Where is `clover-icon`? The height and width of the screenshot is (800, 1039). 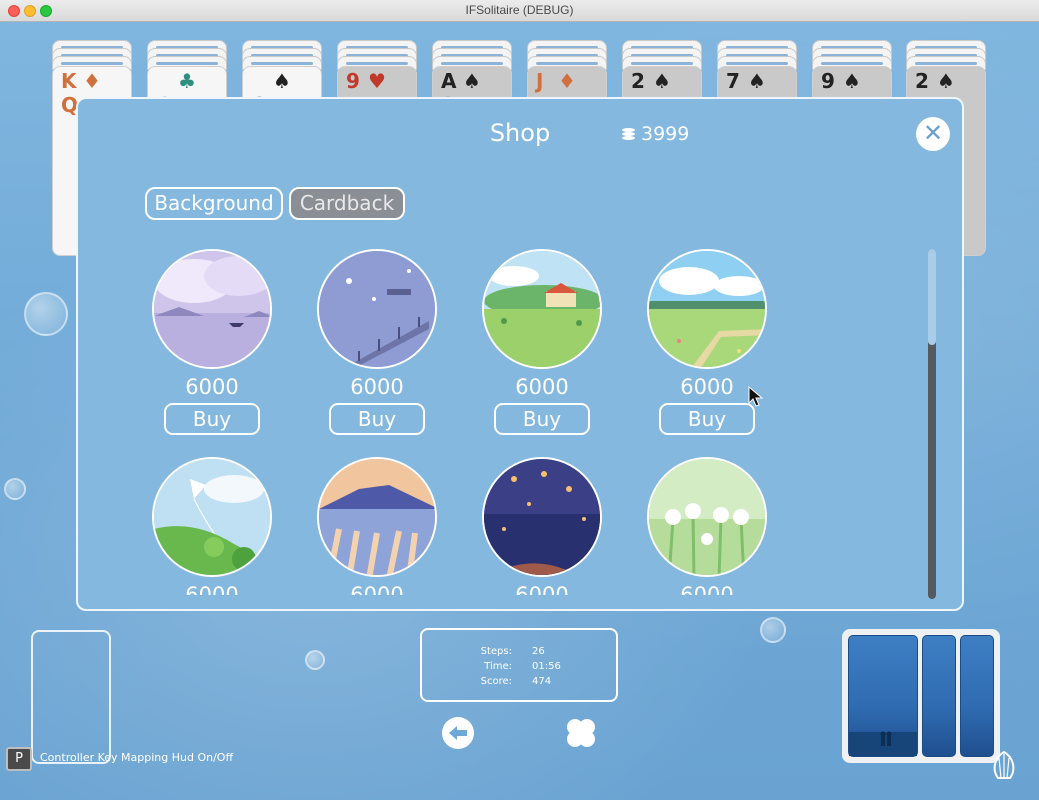 clover-icon is located at coordinates (581, 733).